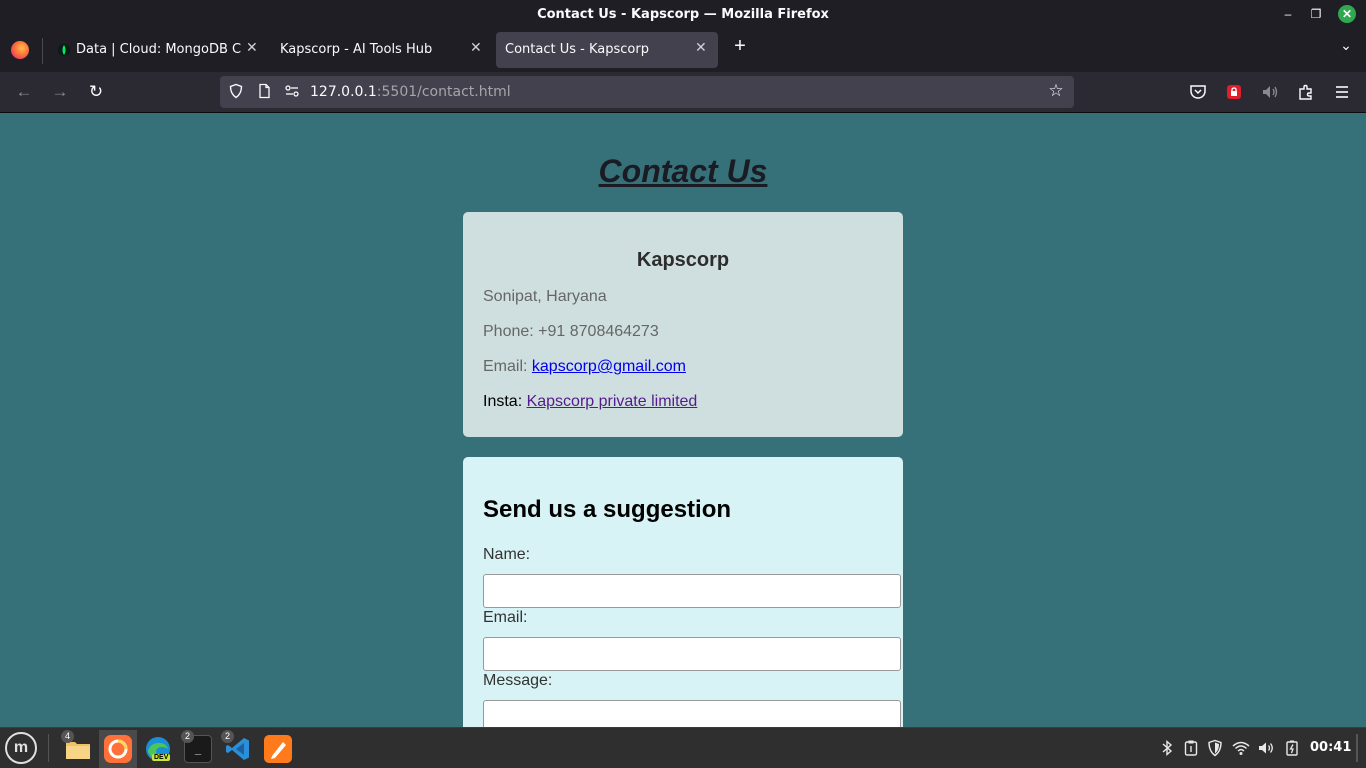 The image size is (1366, 768). I want to click on wifi-icon, so click(1241, 748).